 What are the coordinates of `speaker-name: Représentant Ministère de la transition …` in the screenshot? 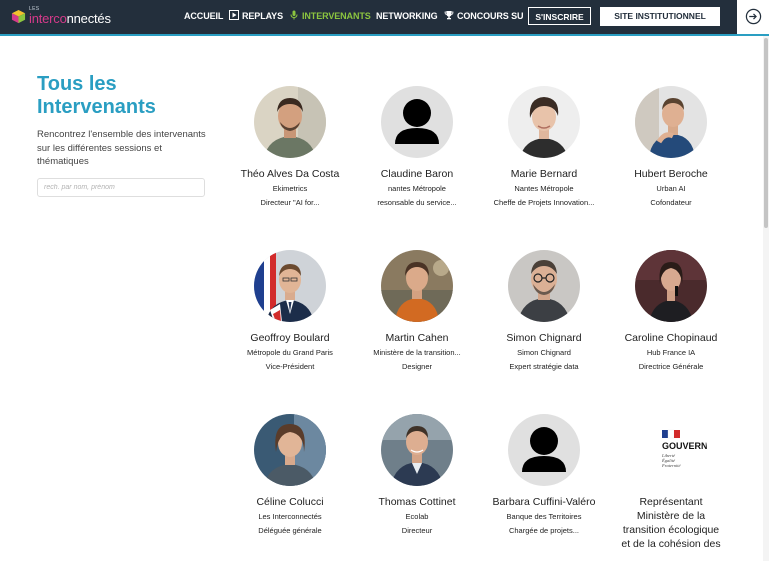 It's located at (671, 523).